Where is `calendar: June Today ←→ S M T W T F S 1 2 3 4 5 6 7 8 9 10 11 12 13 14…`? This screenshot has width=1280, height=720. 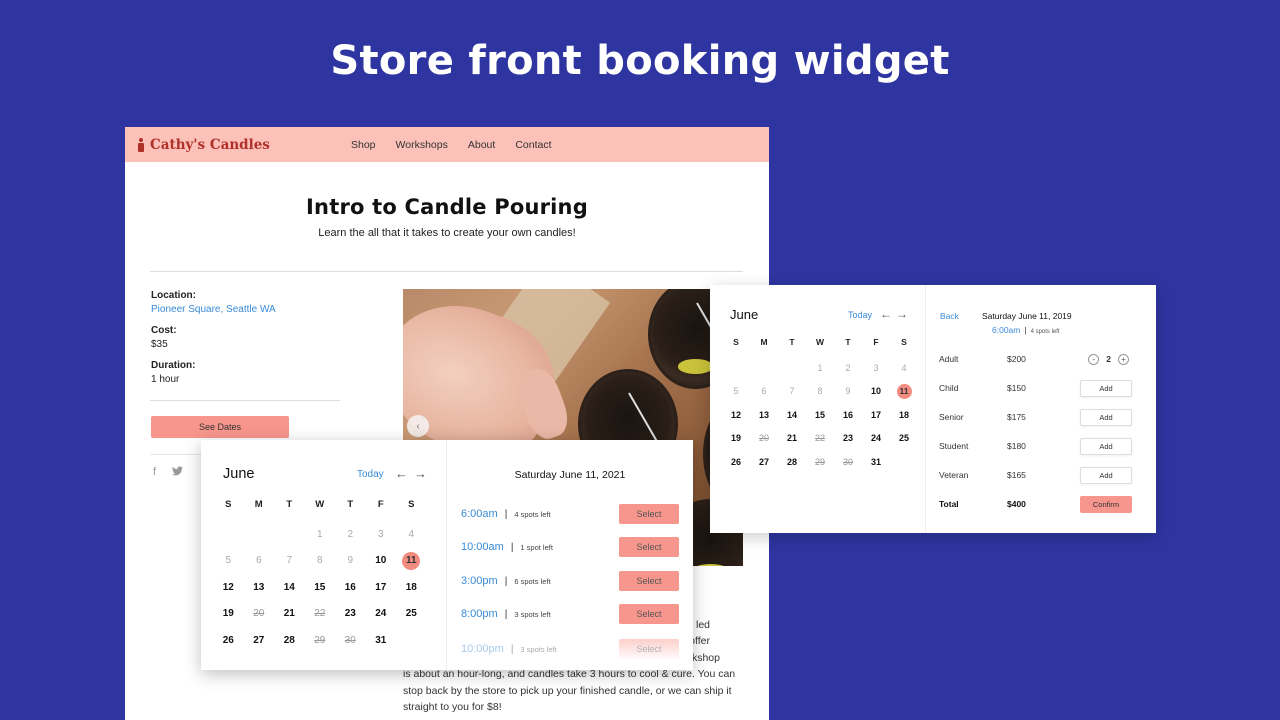 calendar: June Today ←→ S M T W T F S 1 2 3 4 5 6 7 8 9 10 11 12 13 14… is located at coordinates (818, 409).